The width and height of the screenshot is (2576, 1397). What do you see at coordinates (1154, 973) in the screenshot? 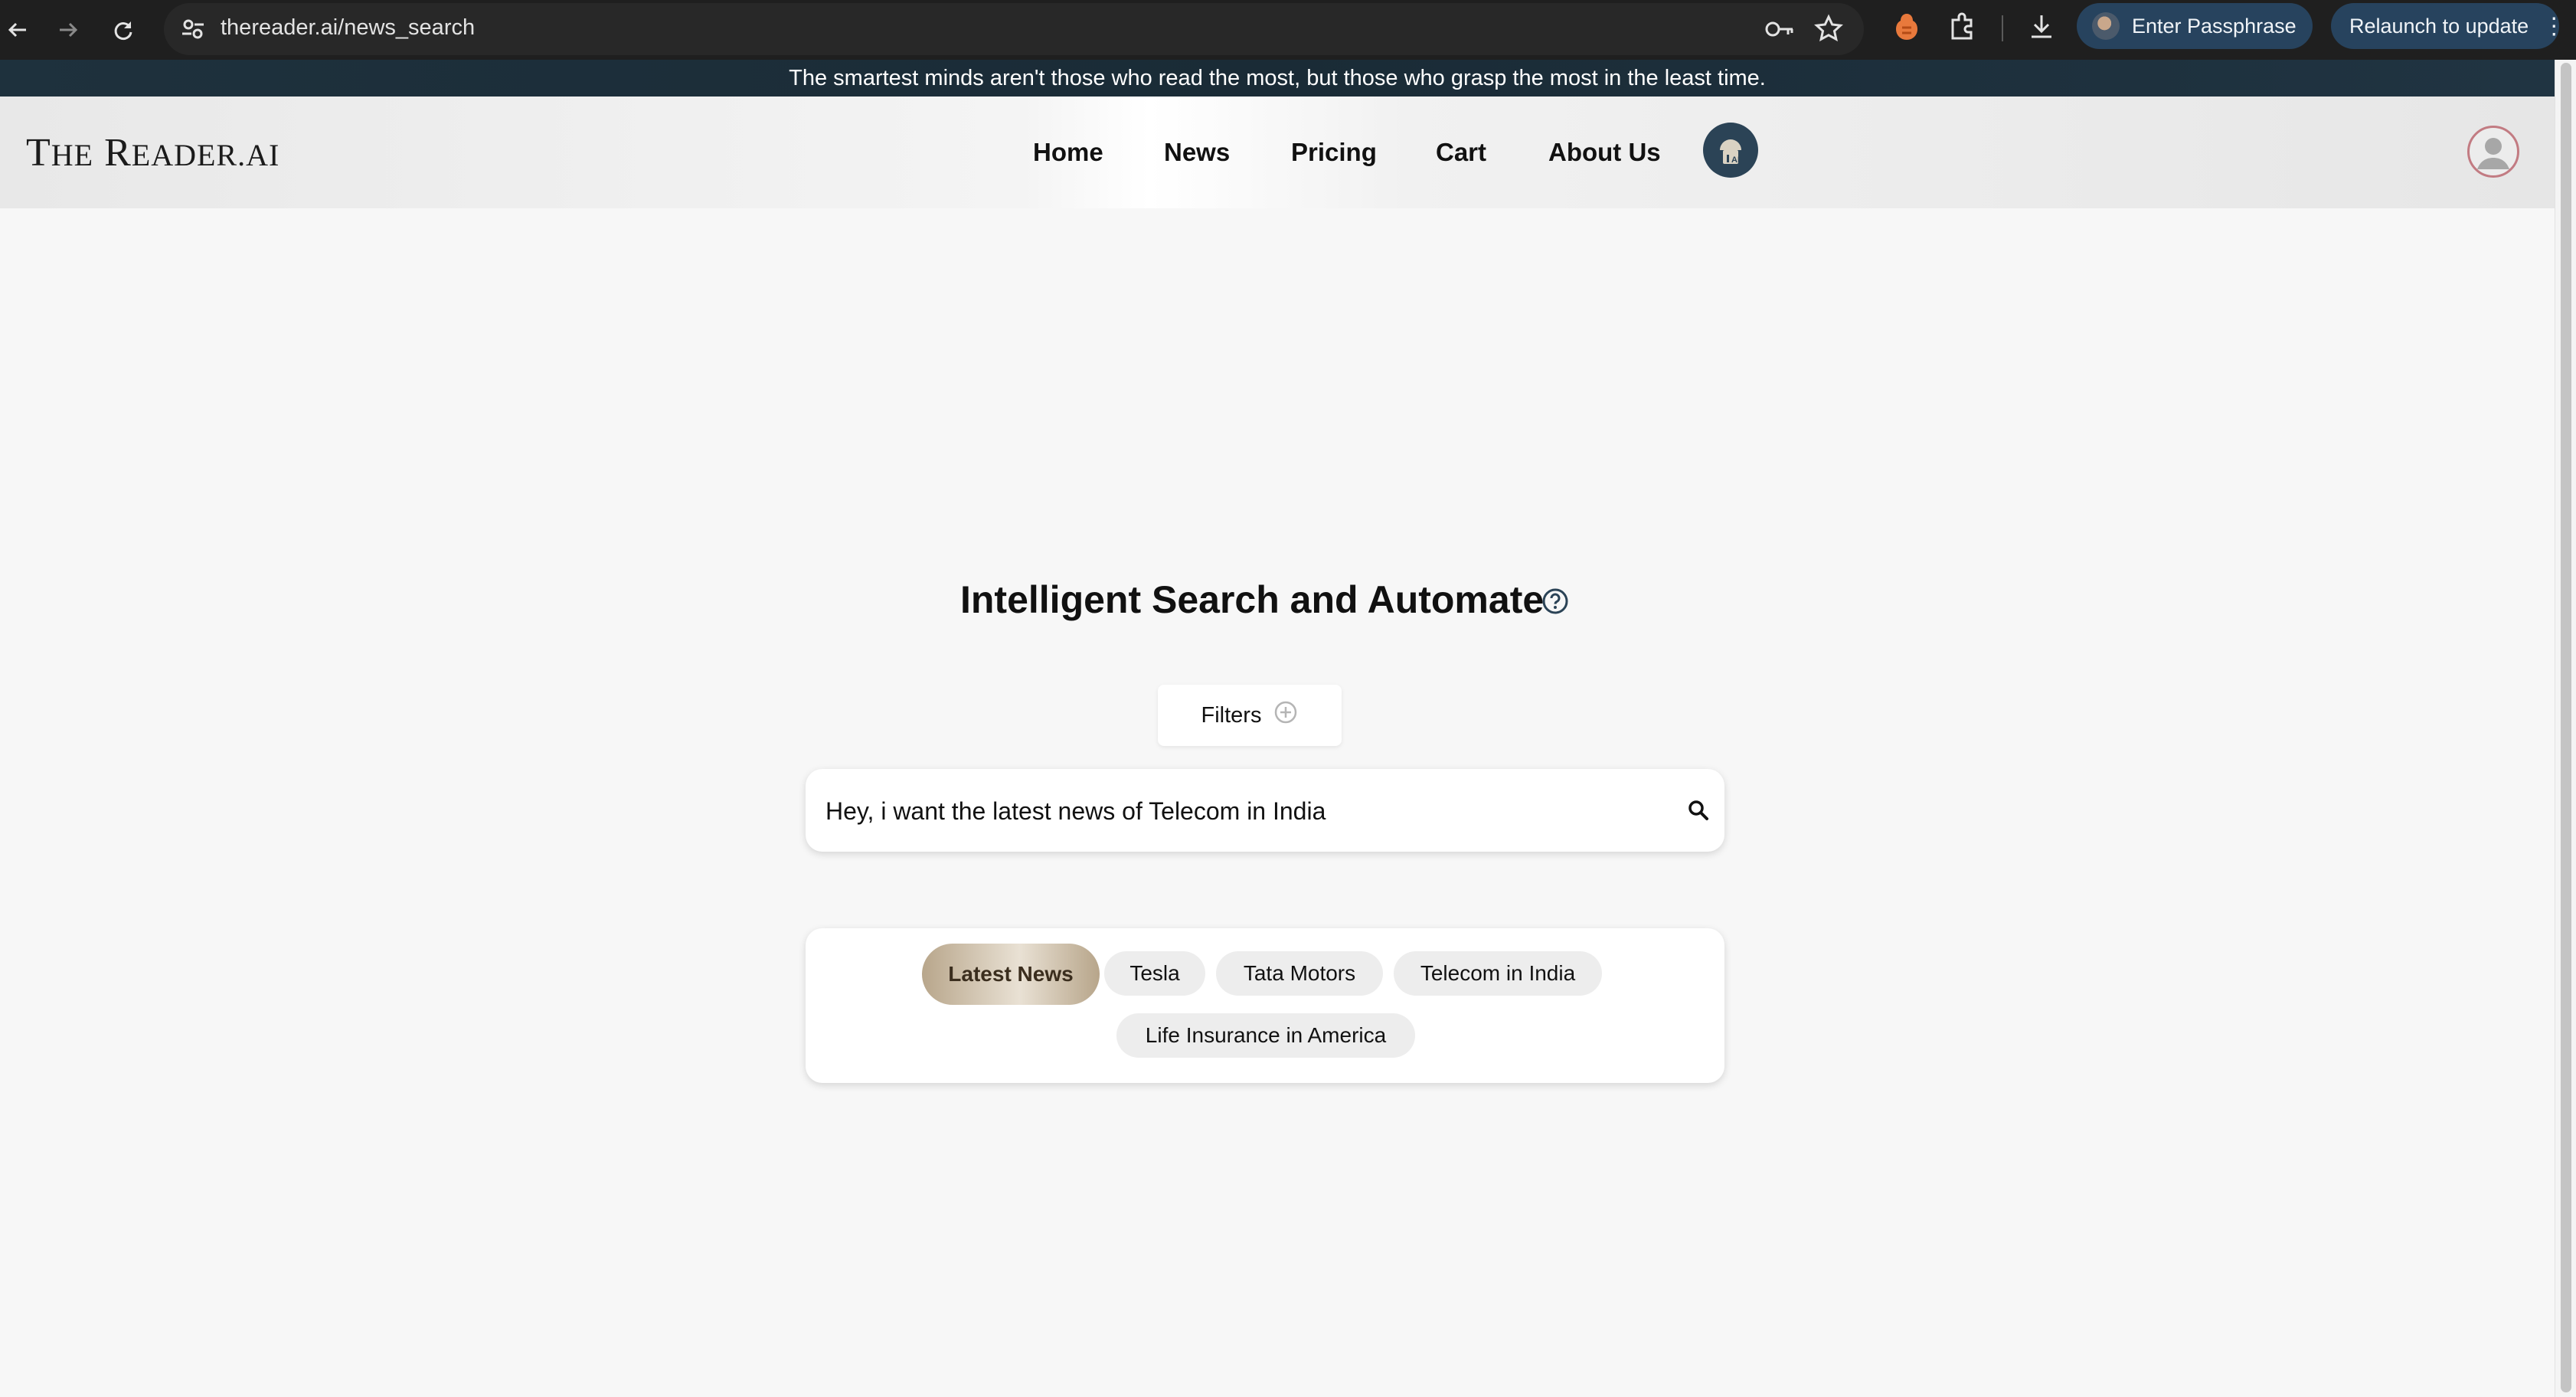
I see `suggestion-tesla: Tesla` at bounding box center [1154, 973].